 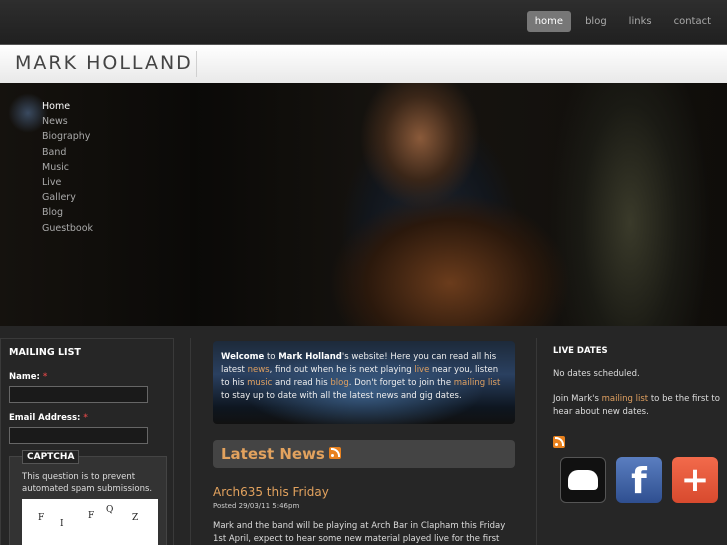 What do you see at coordinates (67, 197) in the screenshot?
I see `side-nav-gallery: Gallery` at bounding box center [67, 197].